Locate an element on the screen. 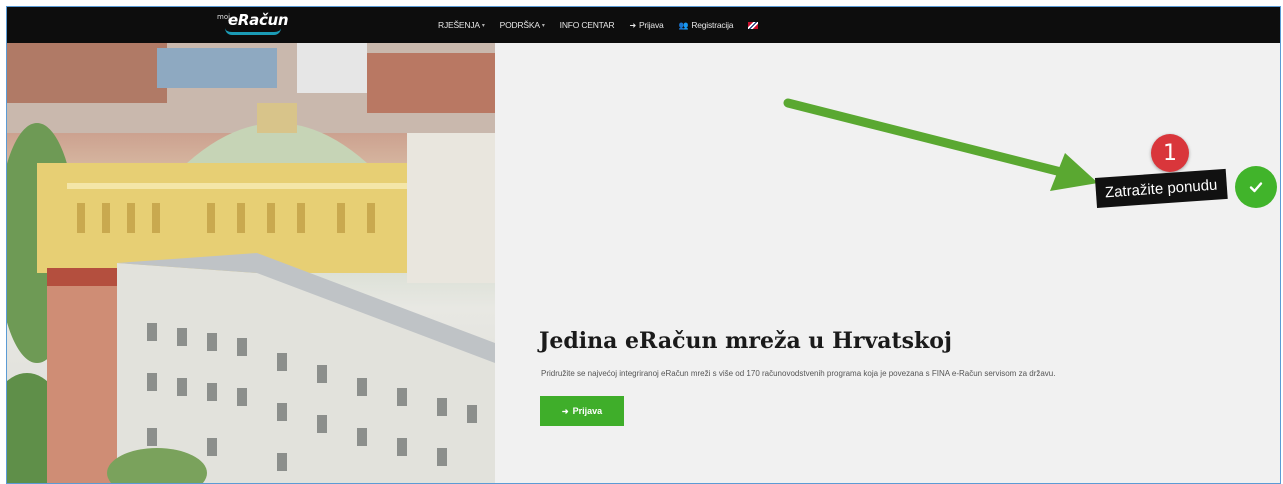 The image size is (1283, 484). login-button: ➜ Prijava is located at coordinates (582, 411).